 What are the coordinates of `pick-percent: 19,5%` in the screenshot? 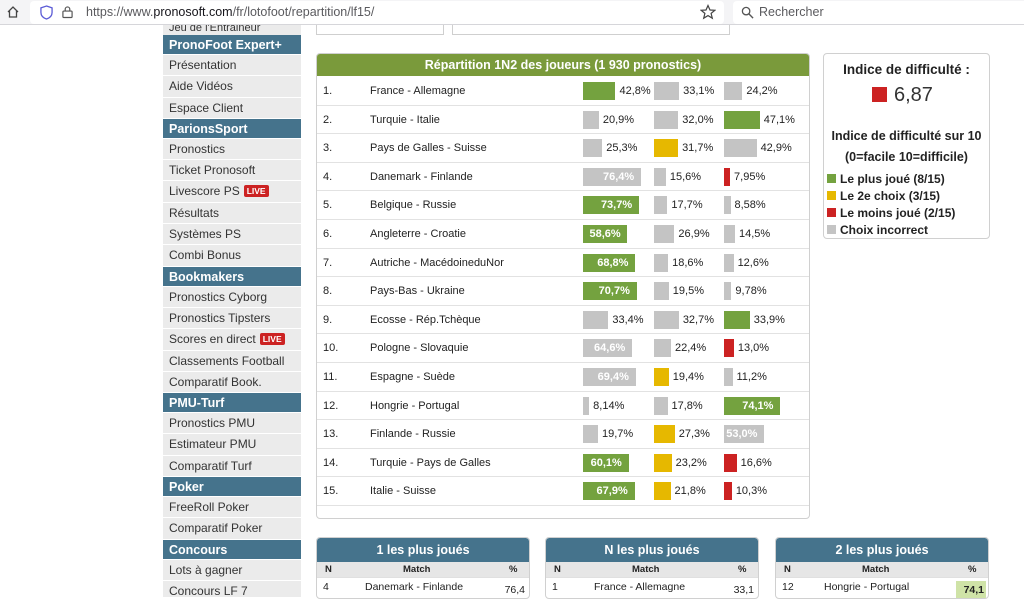 It's located at (688, 291).